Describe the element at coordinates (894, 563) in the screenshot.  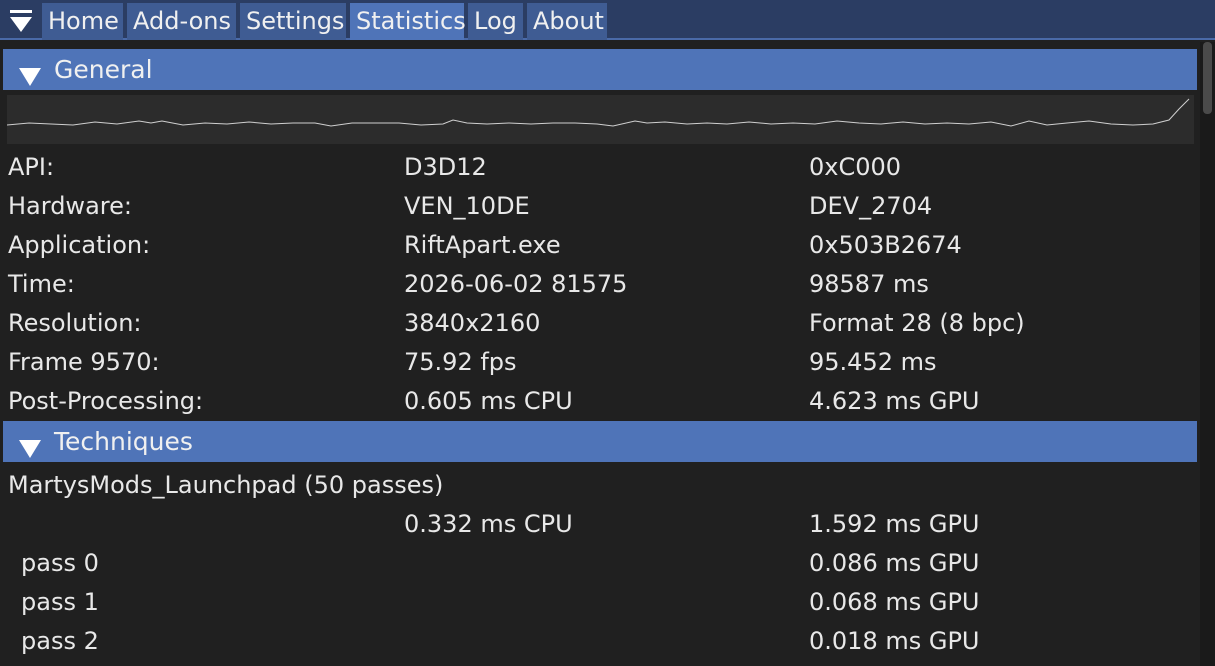
I see `pass-gpu-time: 0.086 ms GPU` at that location.